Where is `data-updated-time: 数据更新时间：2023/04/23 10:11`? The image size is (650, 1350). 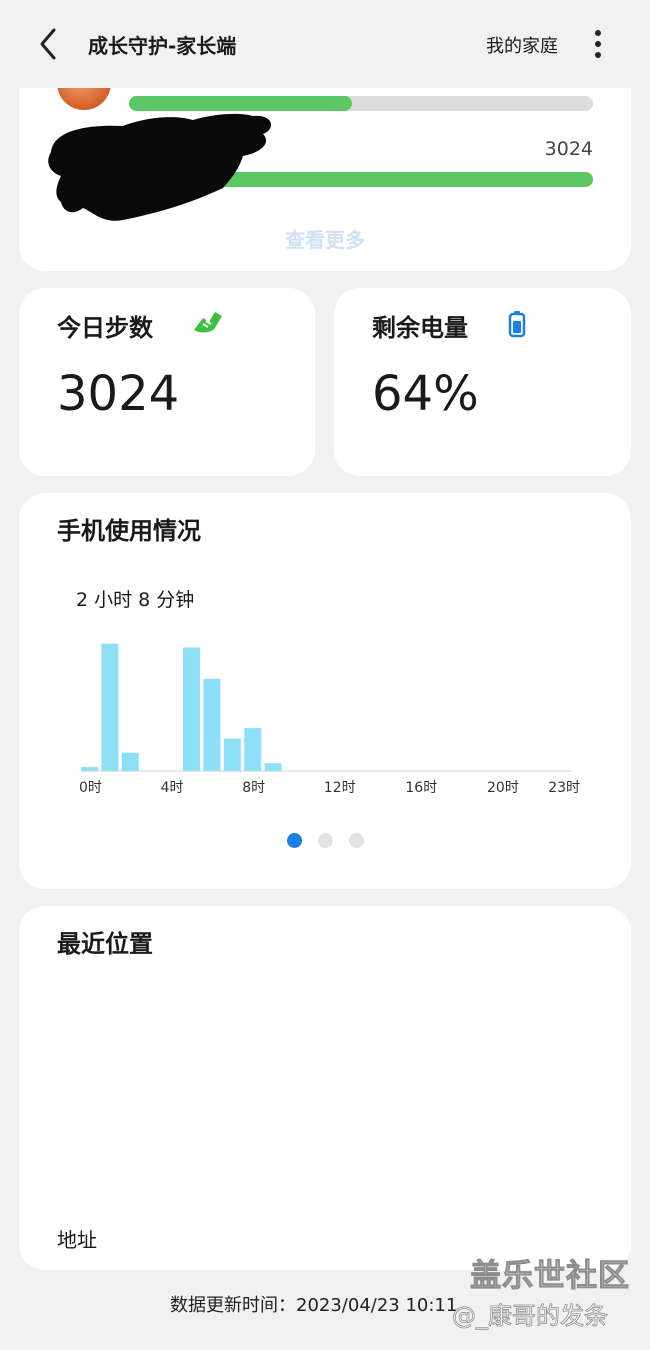
data-updated-time: 数据更新时间：2023/04/23 10:11 is located at coordinates (314, 1305).